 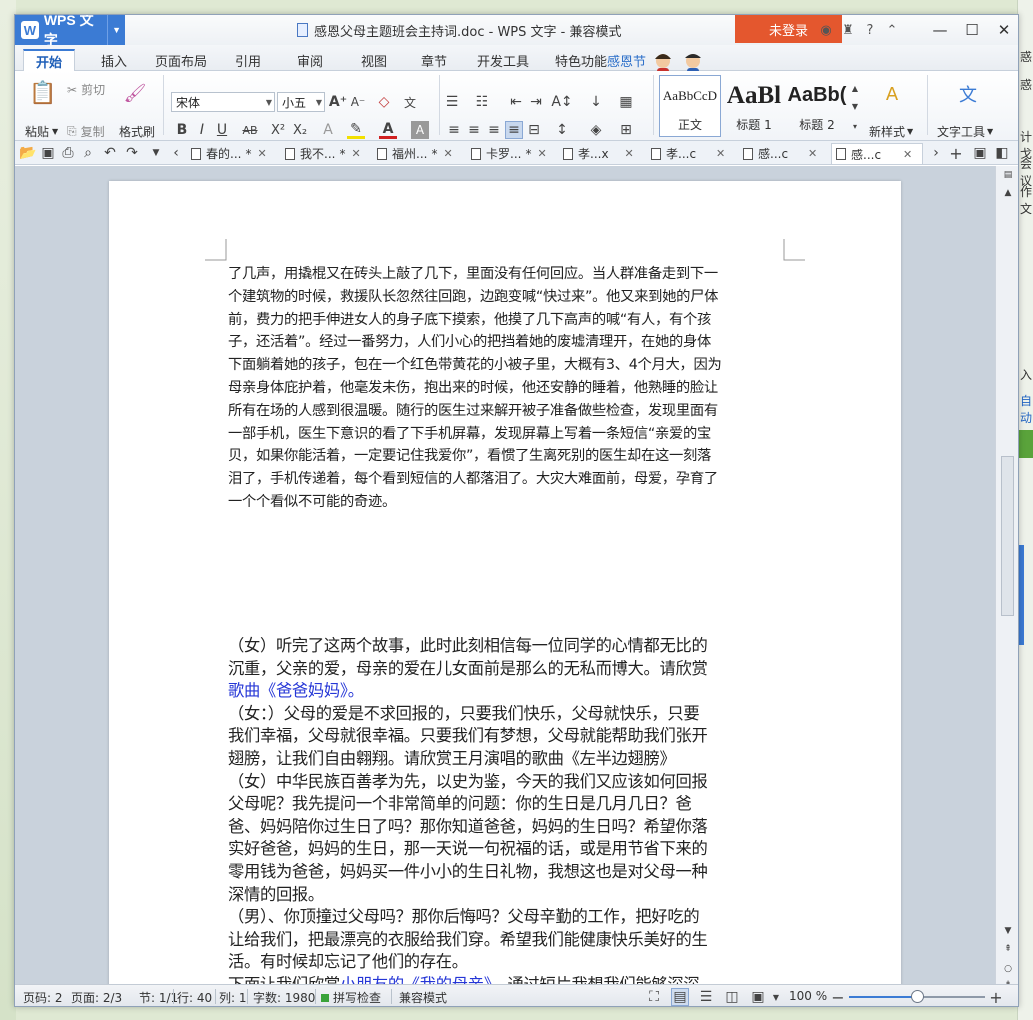 What do you see at coordinates (1003, 30) in the screenshot?
I see `close-button: ✕` at bounding box center [1003, 30].